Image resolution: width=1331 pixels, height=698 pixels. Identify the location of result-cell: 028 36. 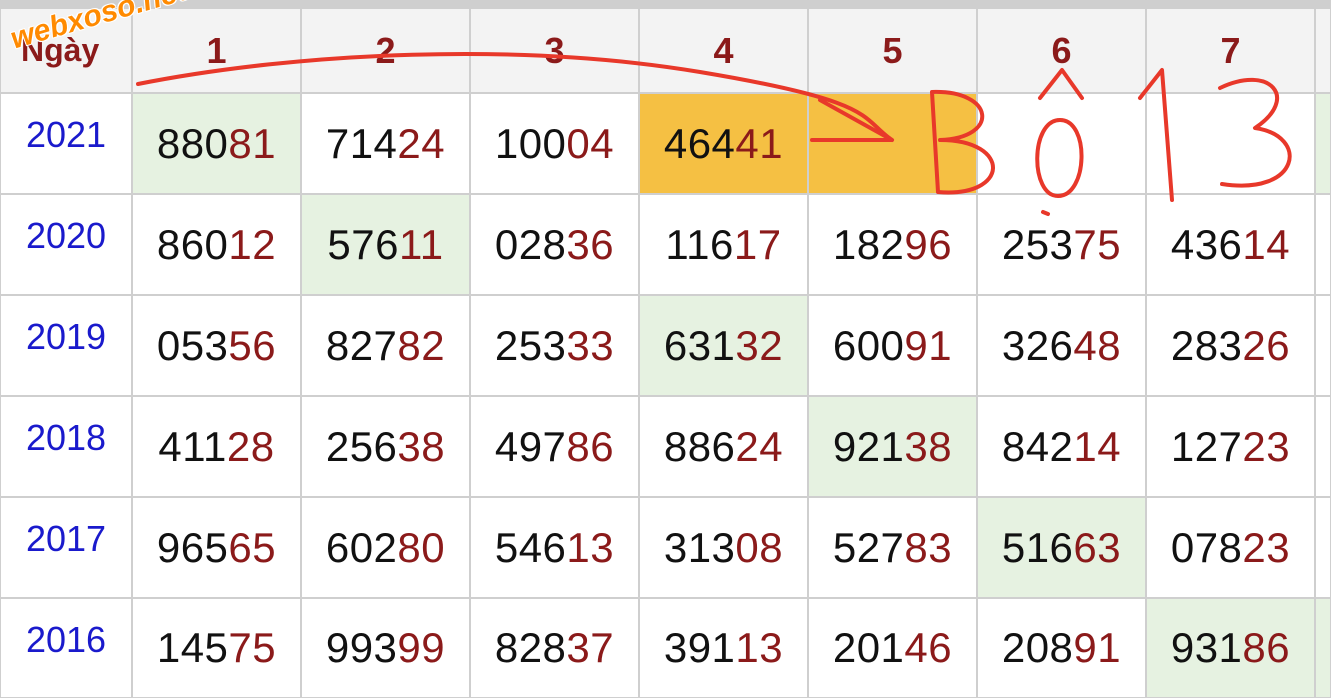
(554, 244).